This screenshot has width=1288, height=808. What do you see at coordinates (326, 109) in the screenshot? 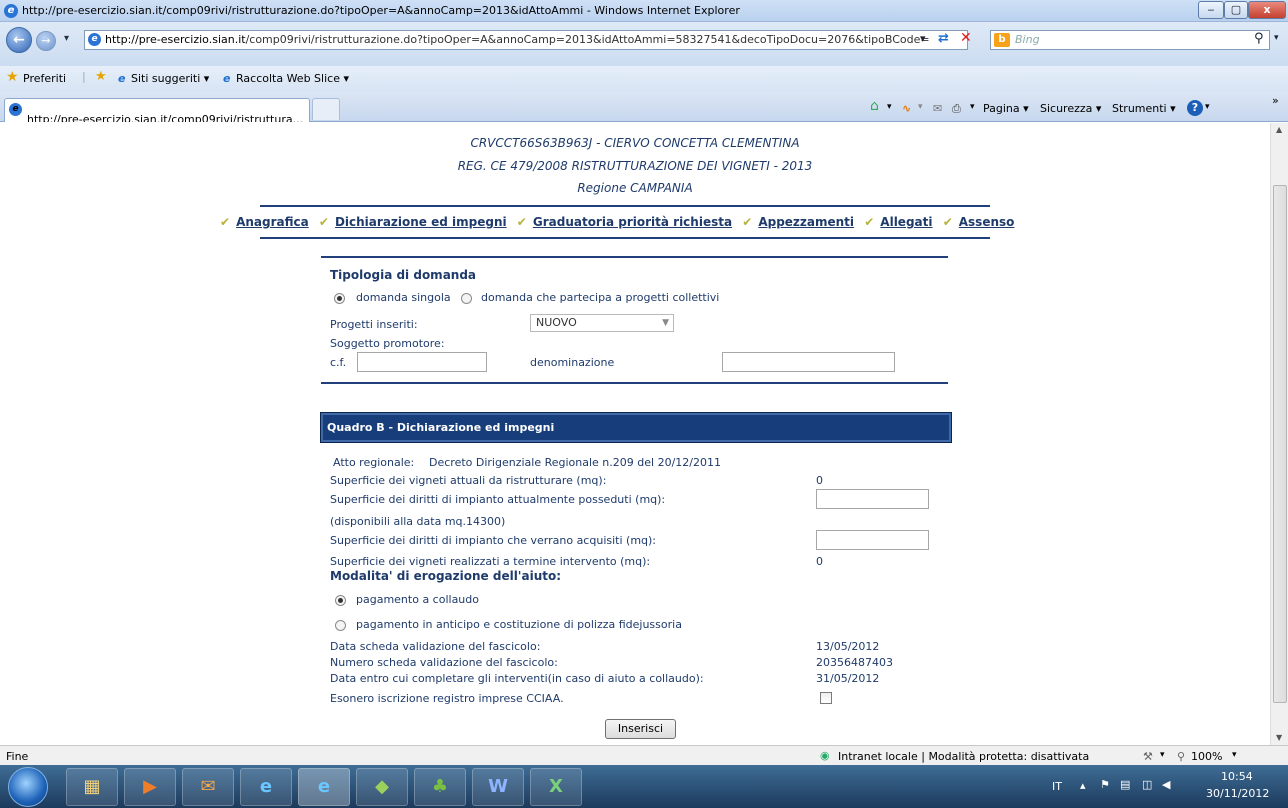
I see `new-tab-button` at bounding box center [326, 109].